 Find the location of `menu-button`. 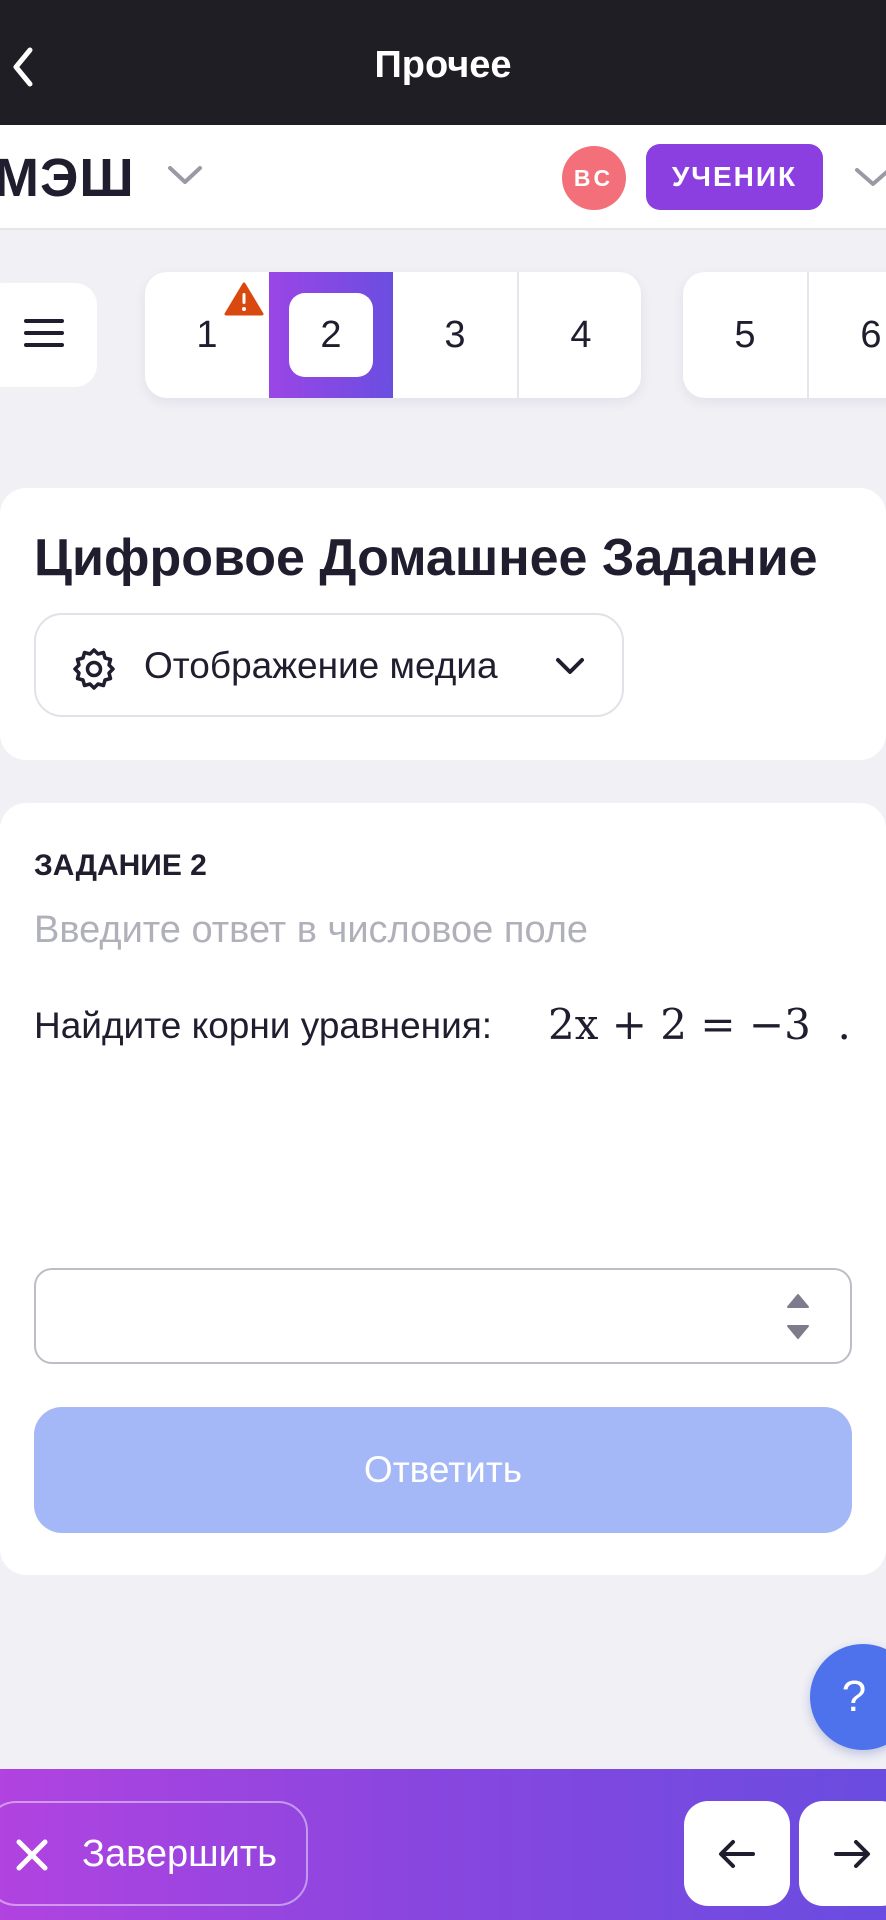

menu-button is located at coordinates (48, 335).